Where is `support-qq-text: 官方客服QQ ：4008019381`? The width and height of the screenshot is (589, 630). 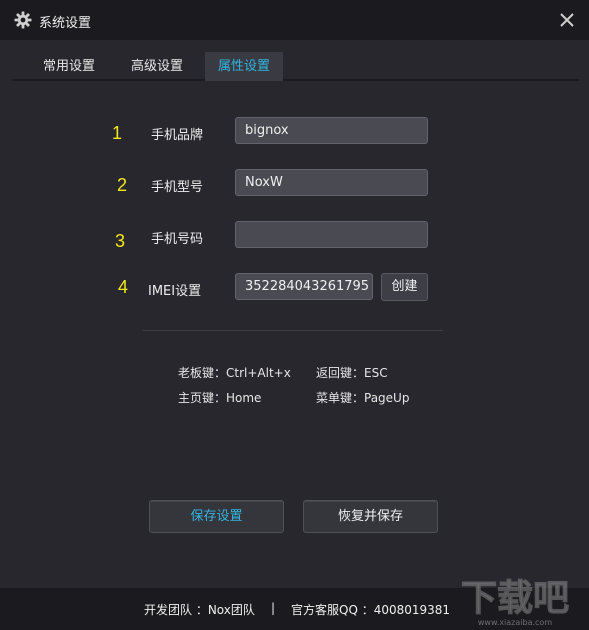 support-qq-text: 官方客服QQ ：4008019381 is located at coordinates (371, 610).